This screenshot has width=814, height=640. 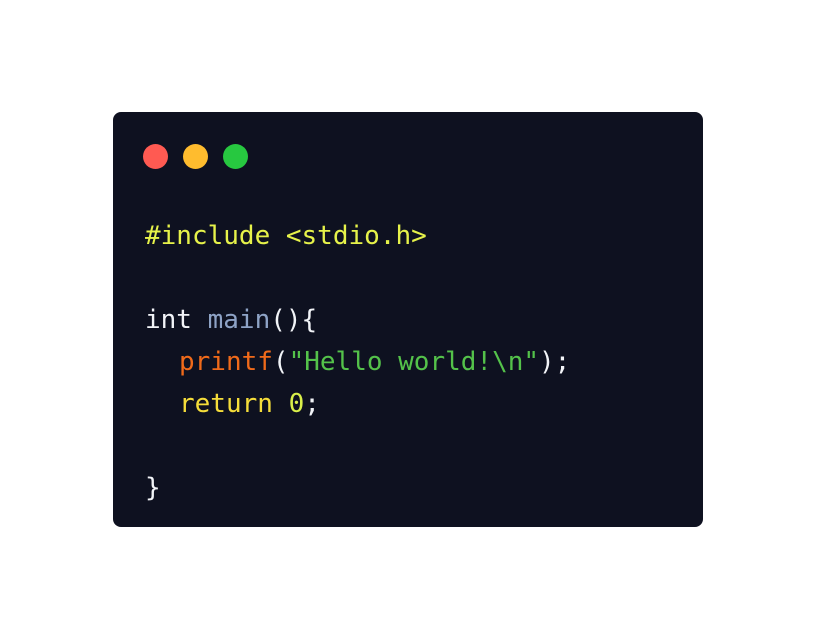 What do you see at coordinates (226, 404) in the screenshot?
I see `return-keyword: return` at bounding box center [226, 404].